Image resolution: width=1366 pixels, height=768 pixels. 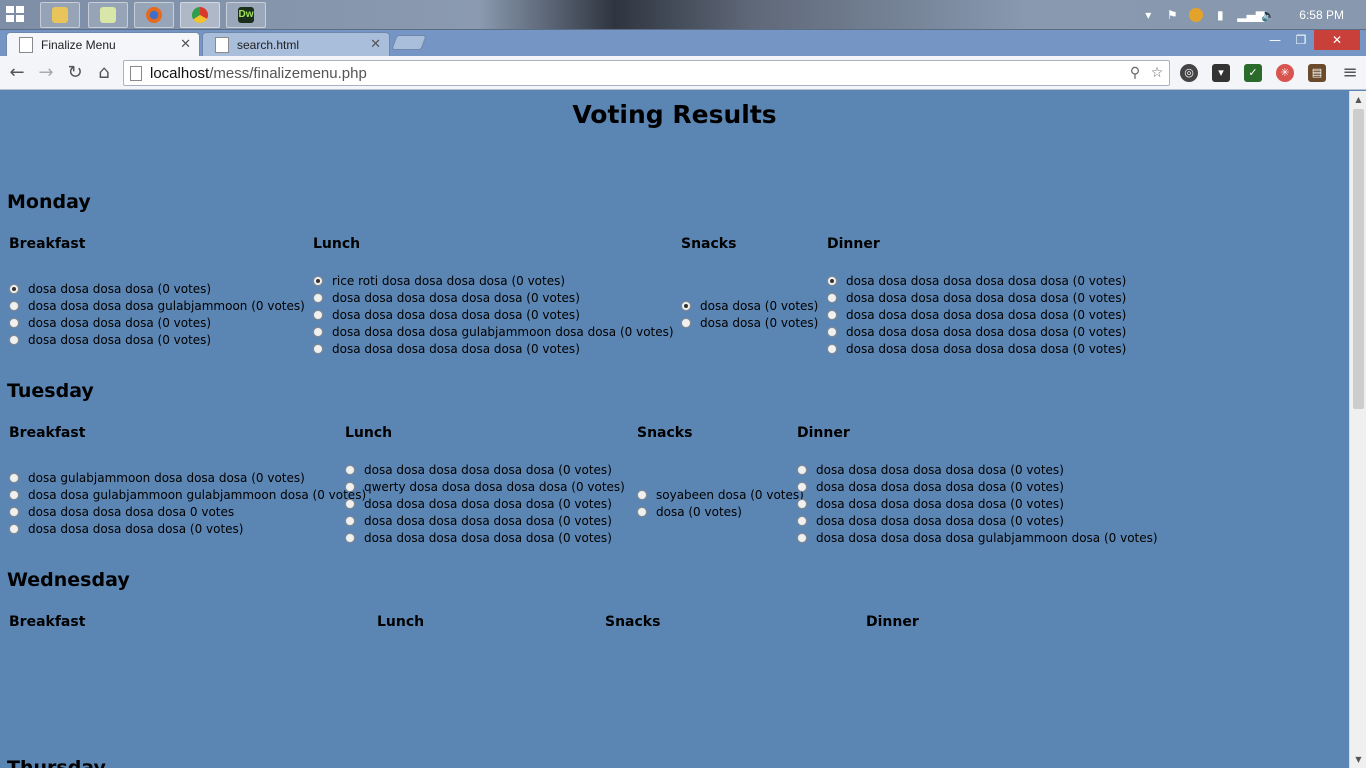 I want to click on dreamweaver-icon: Dw, so click(x=246, y=15).